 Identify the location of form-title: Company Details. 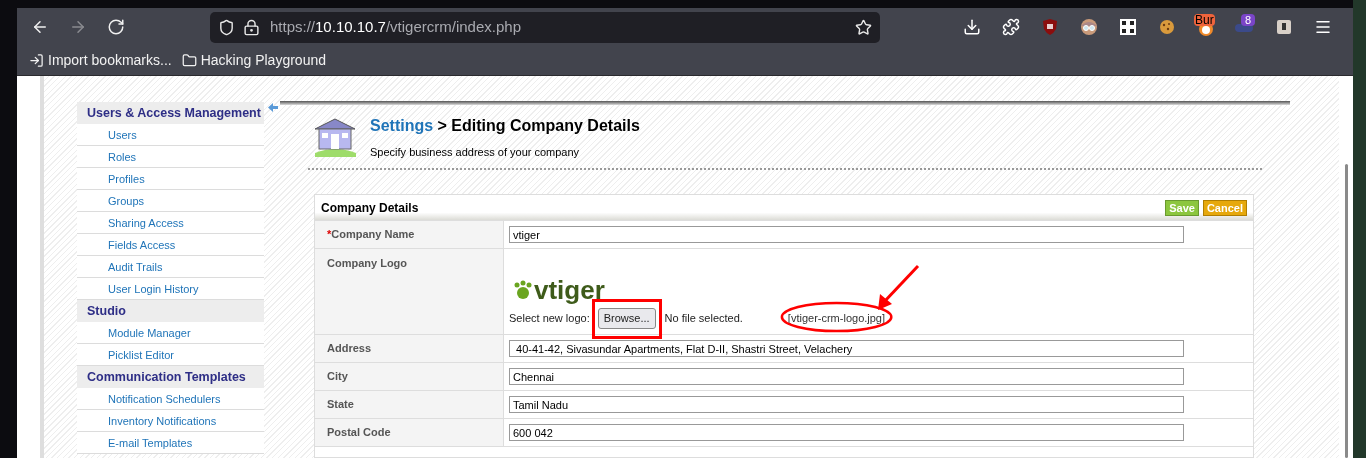
(370, 208).